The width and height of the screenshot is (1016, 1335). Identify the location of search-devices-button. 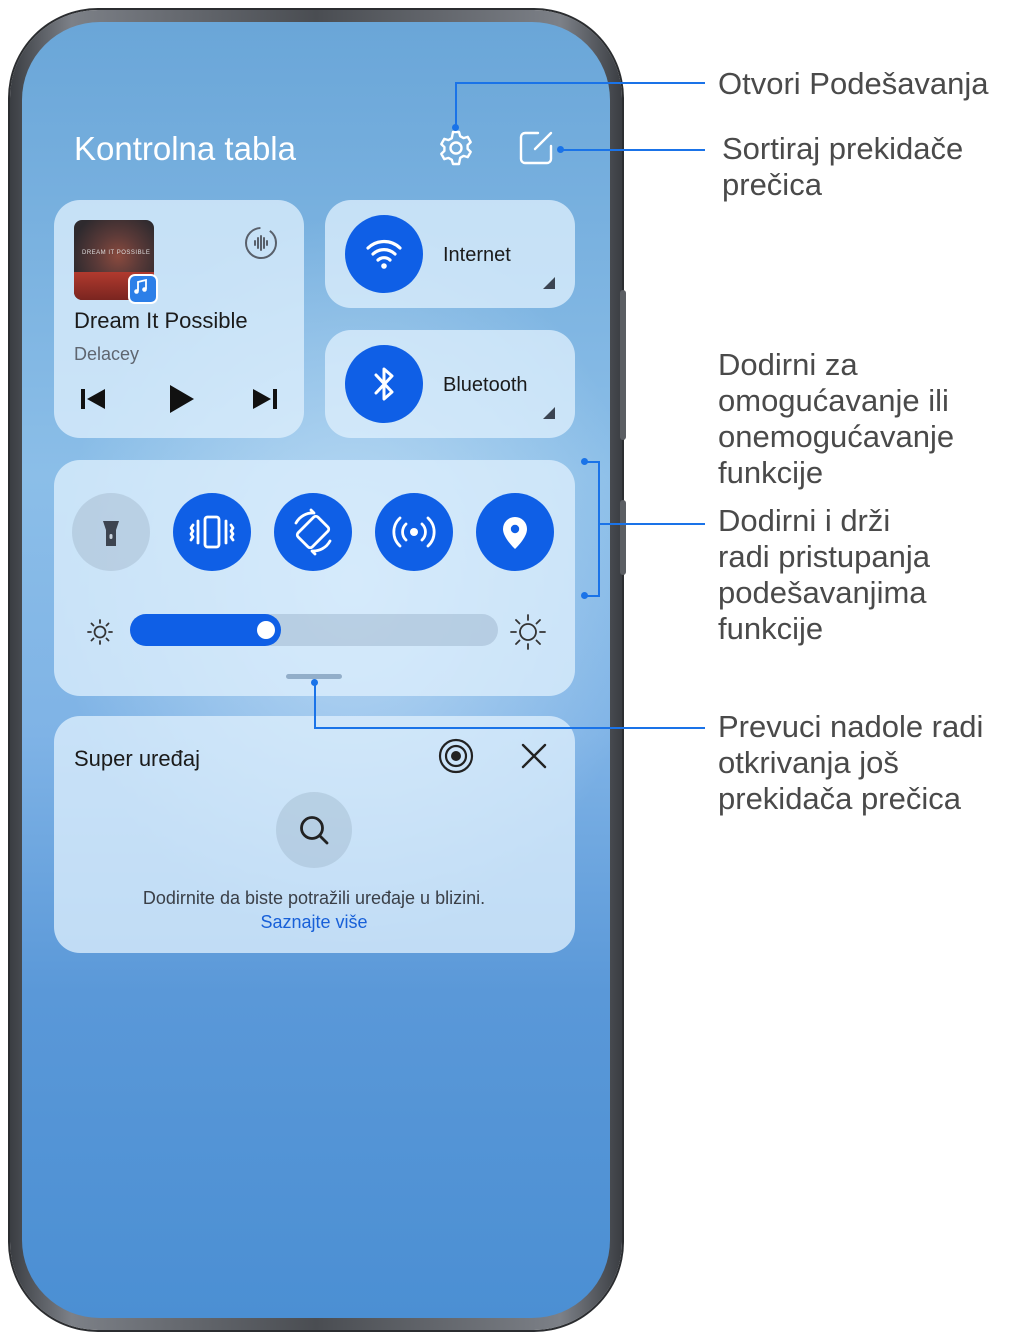
(314, 830).